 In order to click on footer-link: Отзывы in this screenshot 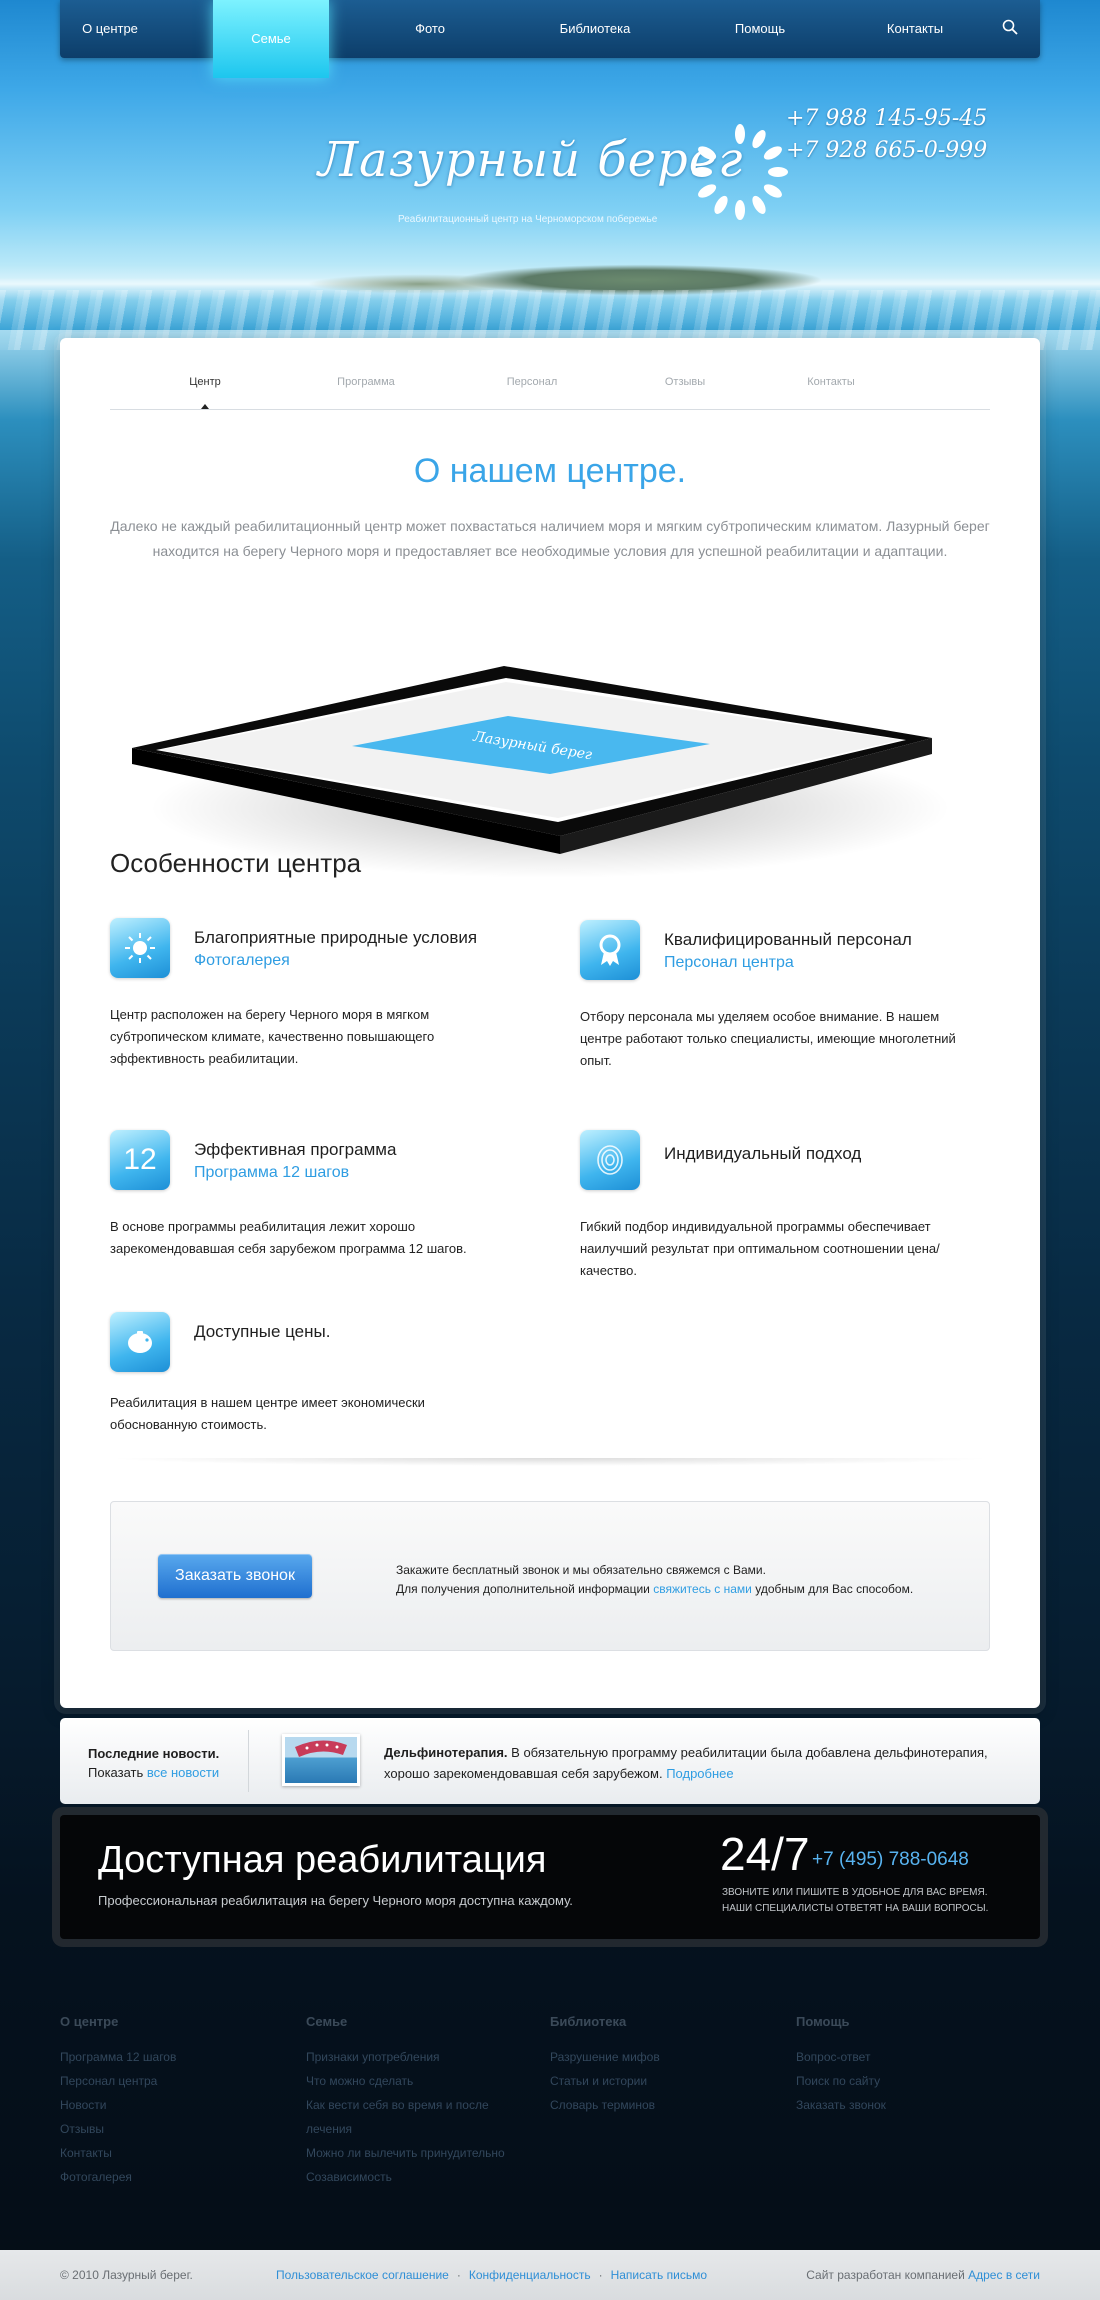, I will do `click(118, 2129)`.